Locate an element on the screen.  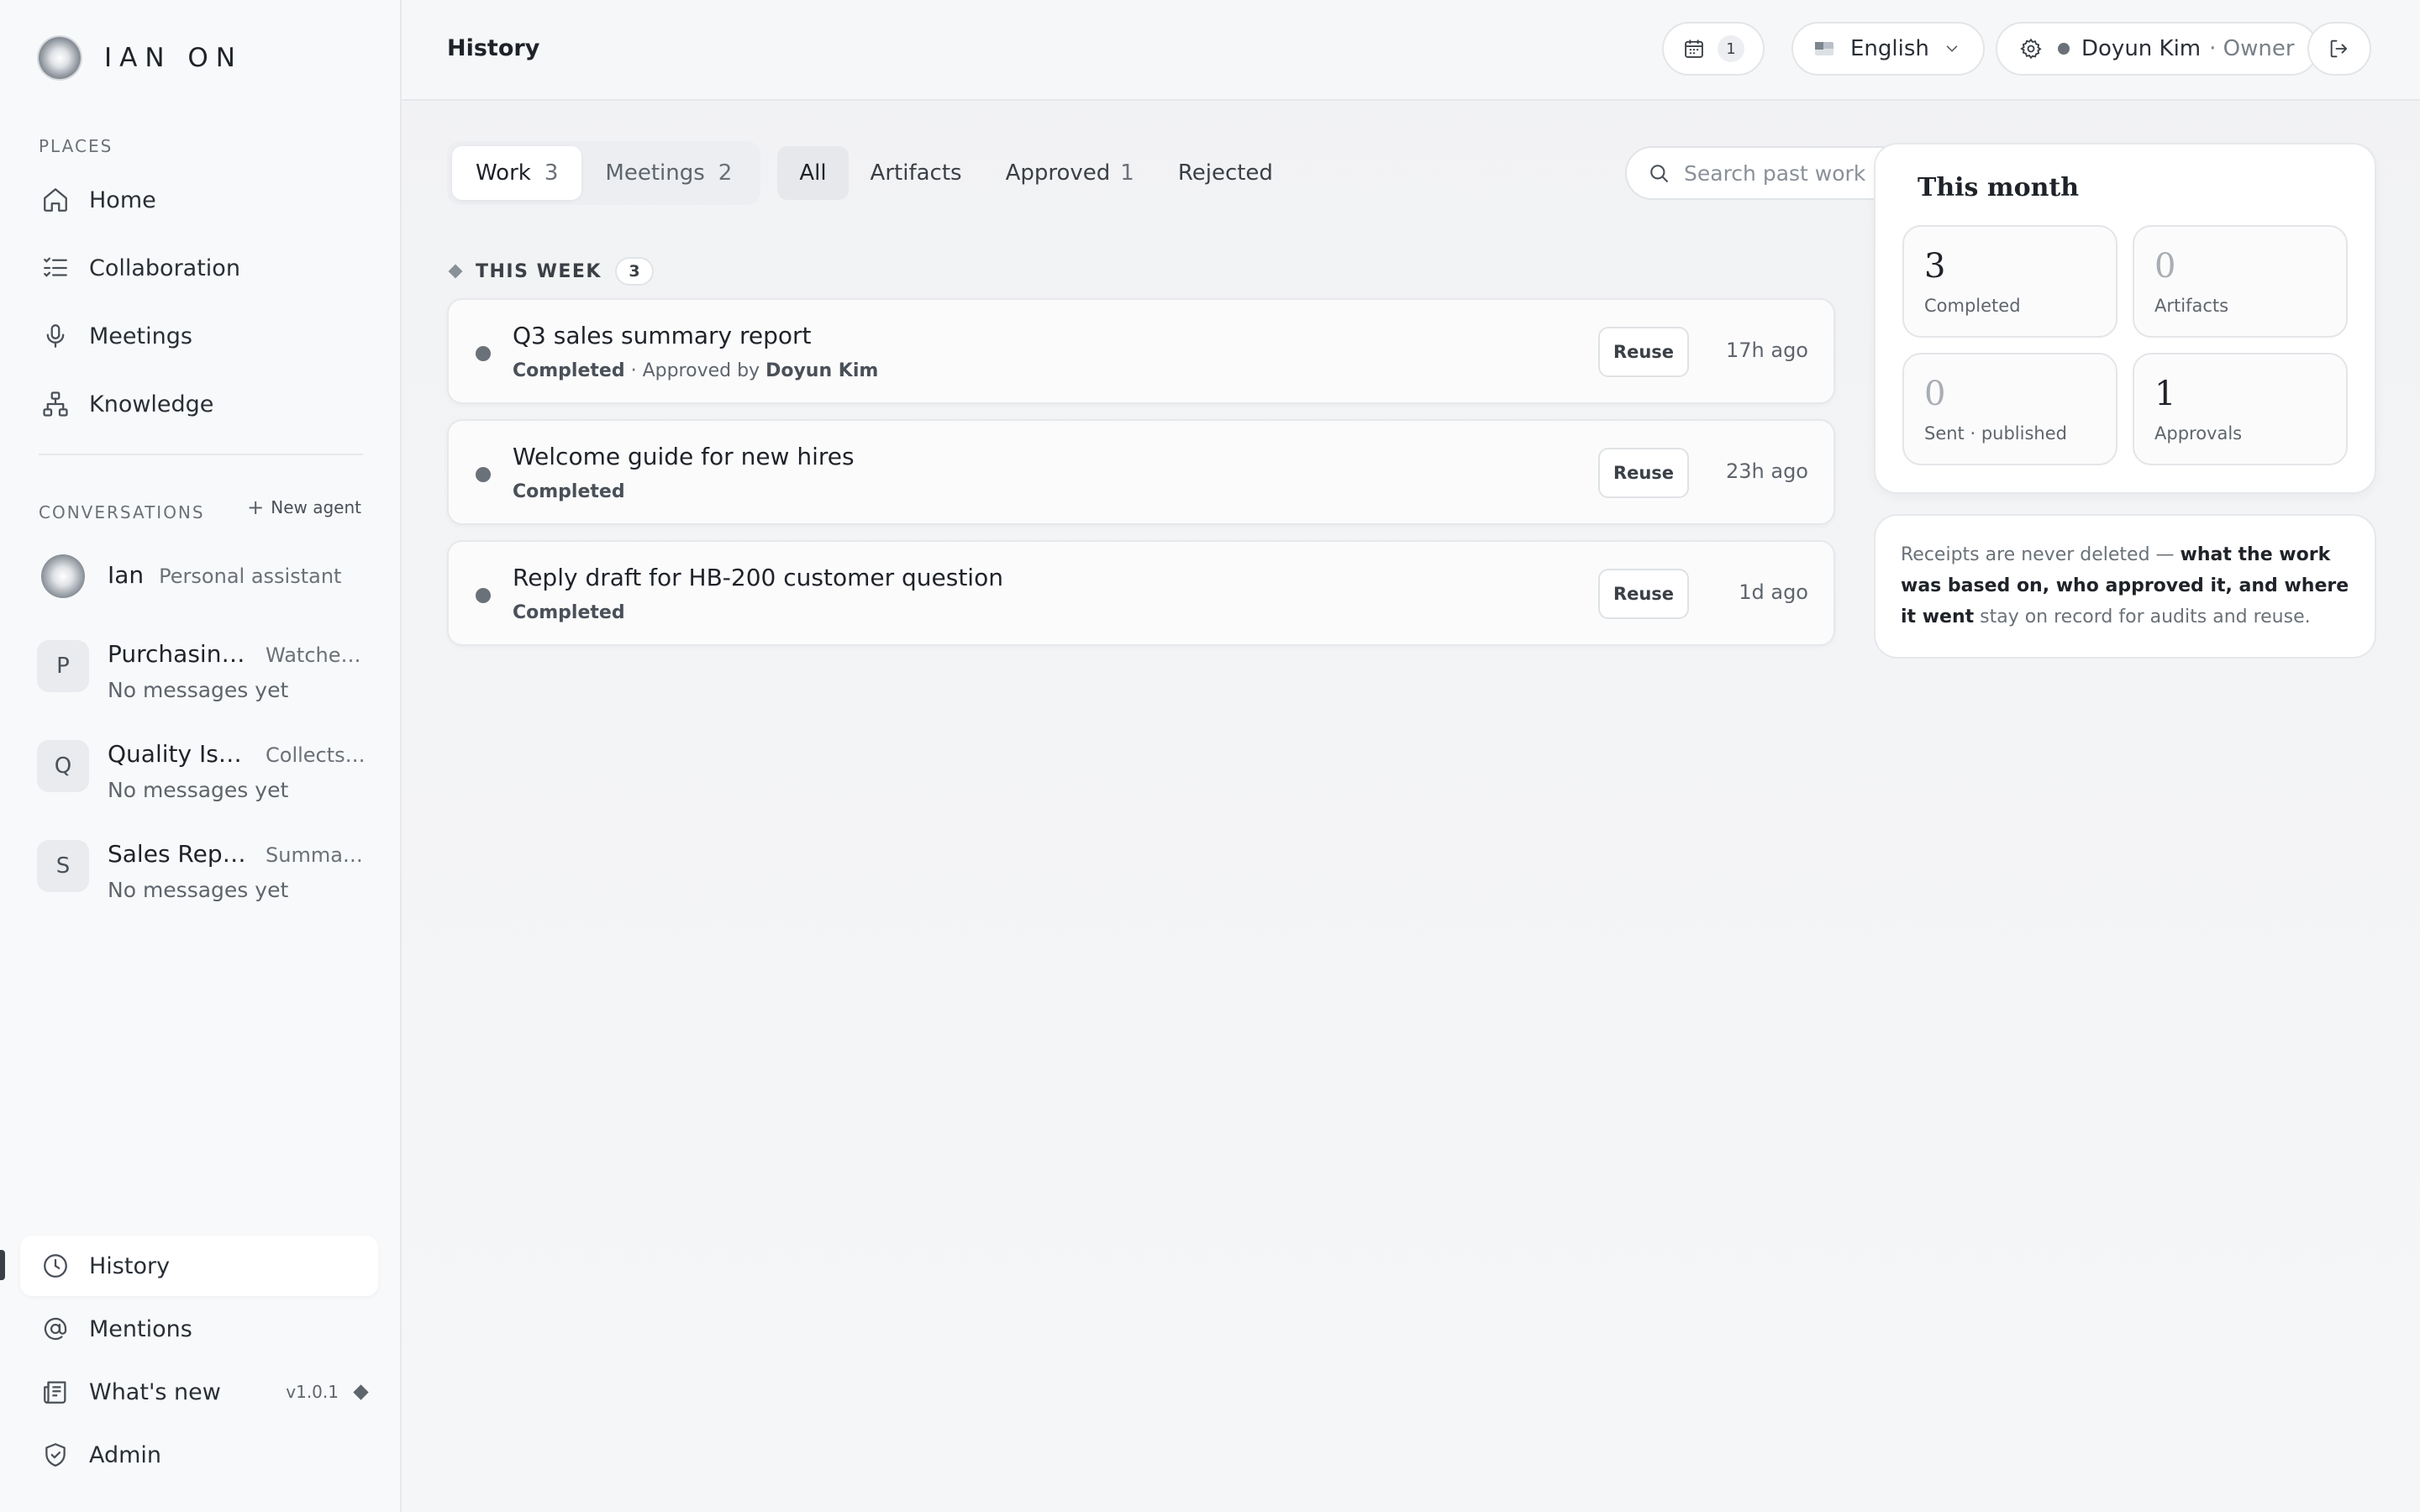
filter-approved-count: 1 is located at coordinates (1127, 173).